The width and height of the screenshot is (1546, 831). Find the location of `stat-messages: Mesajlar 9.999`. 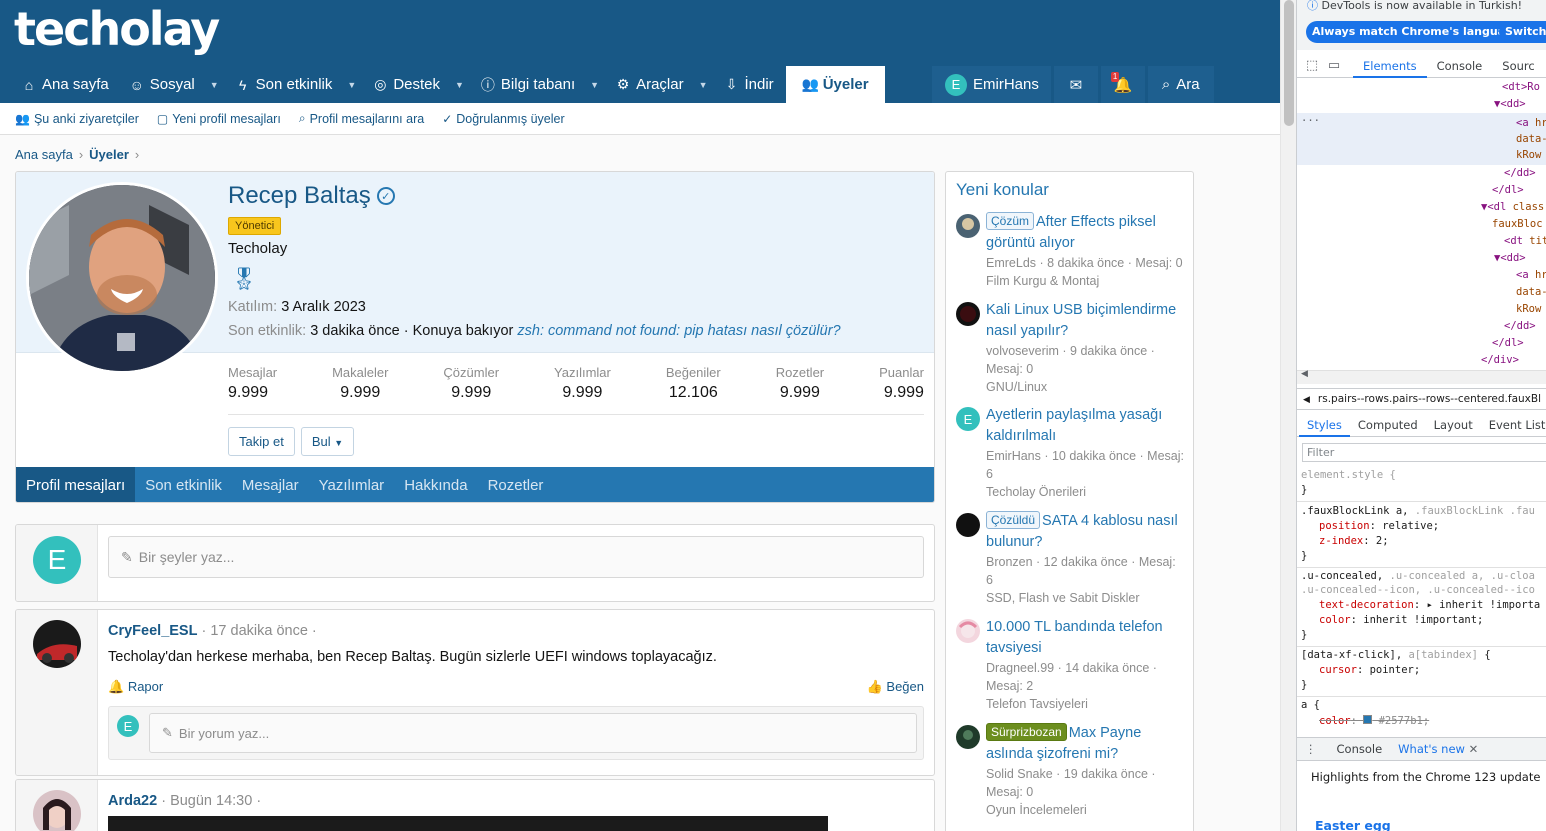

stat-messages: Mesajlar 9.999 is located at coordinates (252, 389).